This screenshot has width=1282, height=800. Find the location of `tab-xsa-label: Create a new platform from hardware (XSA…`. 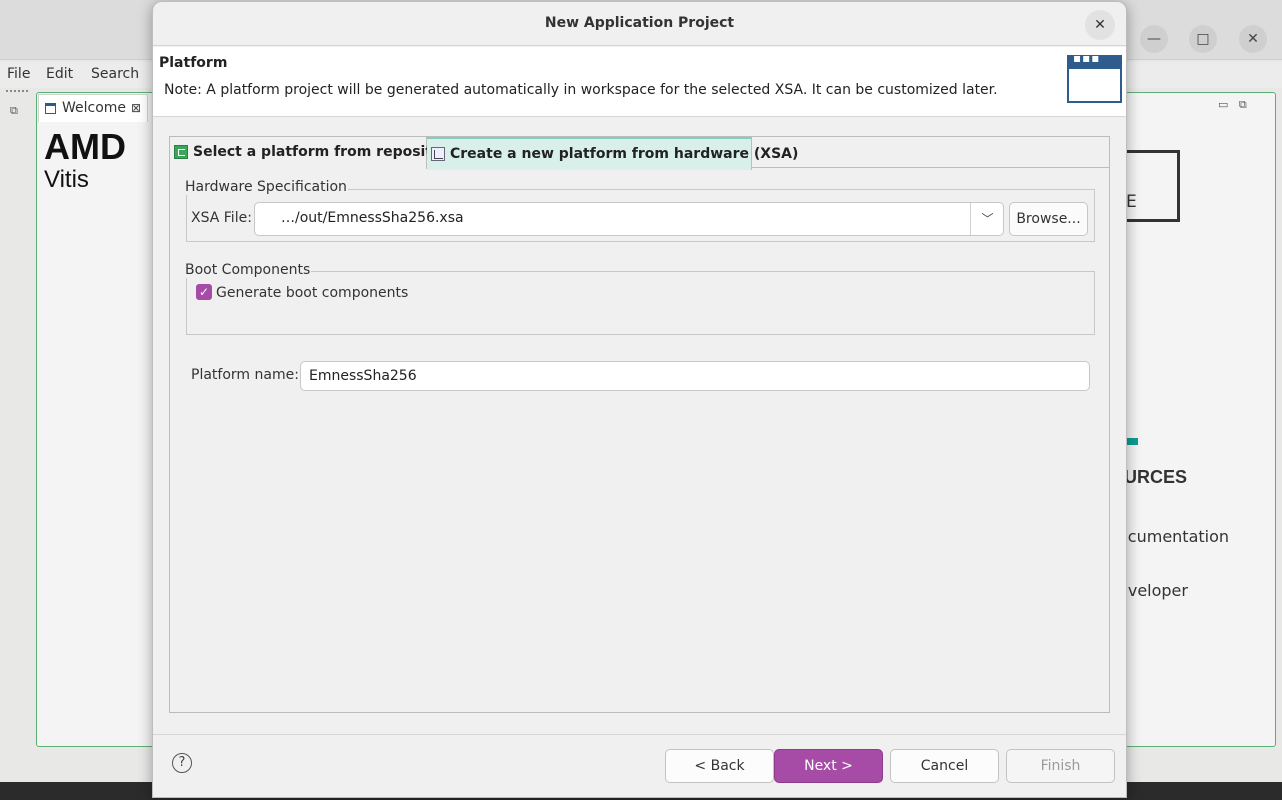

tab-xsa-label: Create a new platform from hardware (XSA… is located at coordinates (624, 154).